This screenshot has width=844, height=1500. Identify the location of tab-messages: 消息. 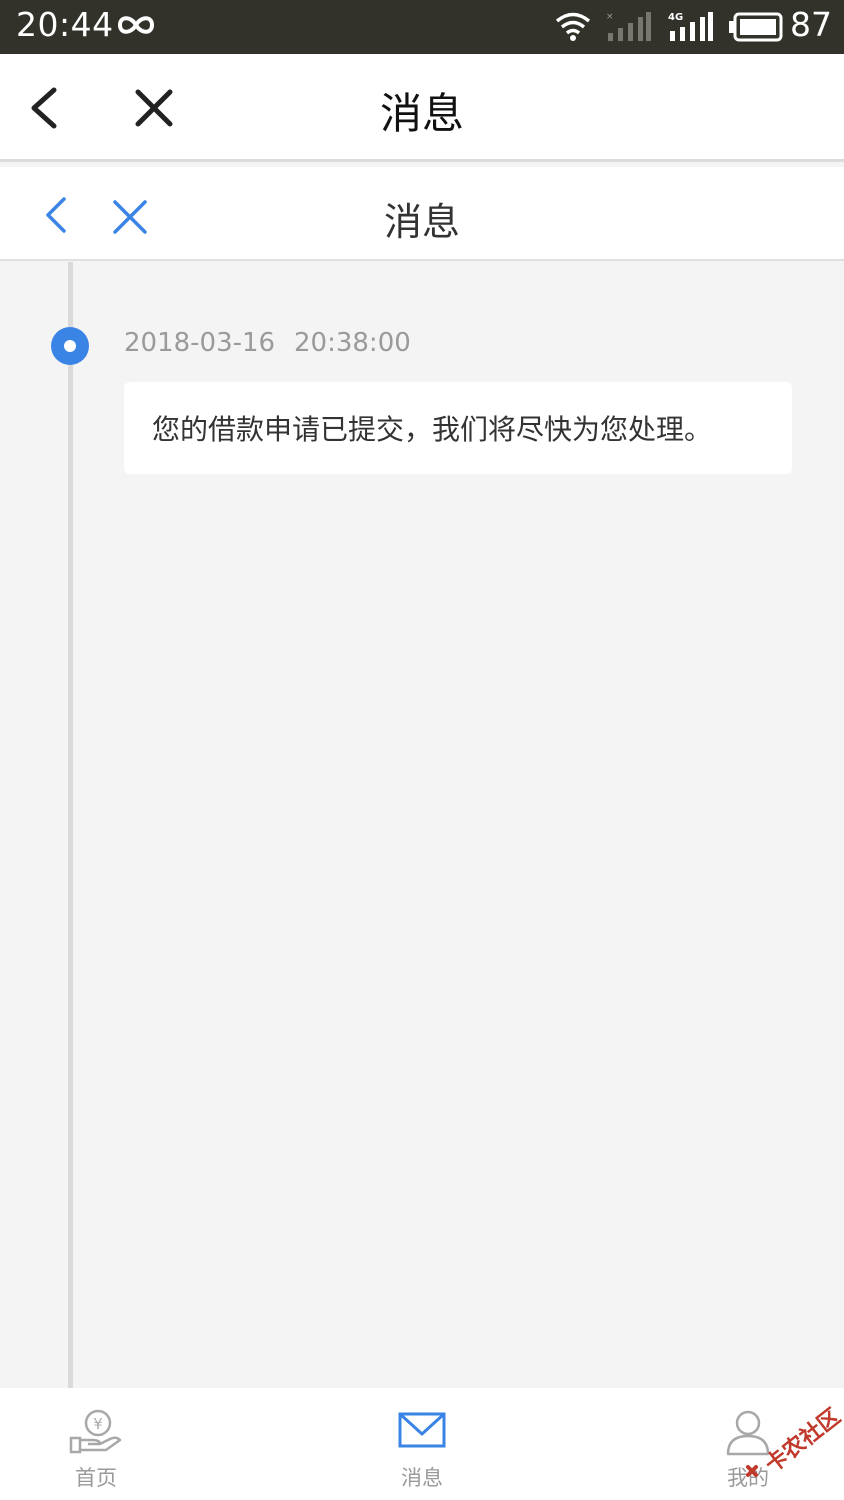
(422, 1444).